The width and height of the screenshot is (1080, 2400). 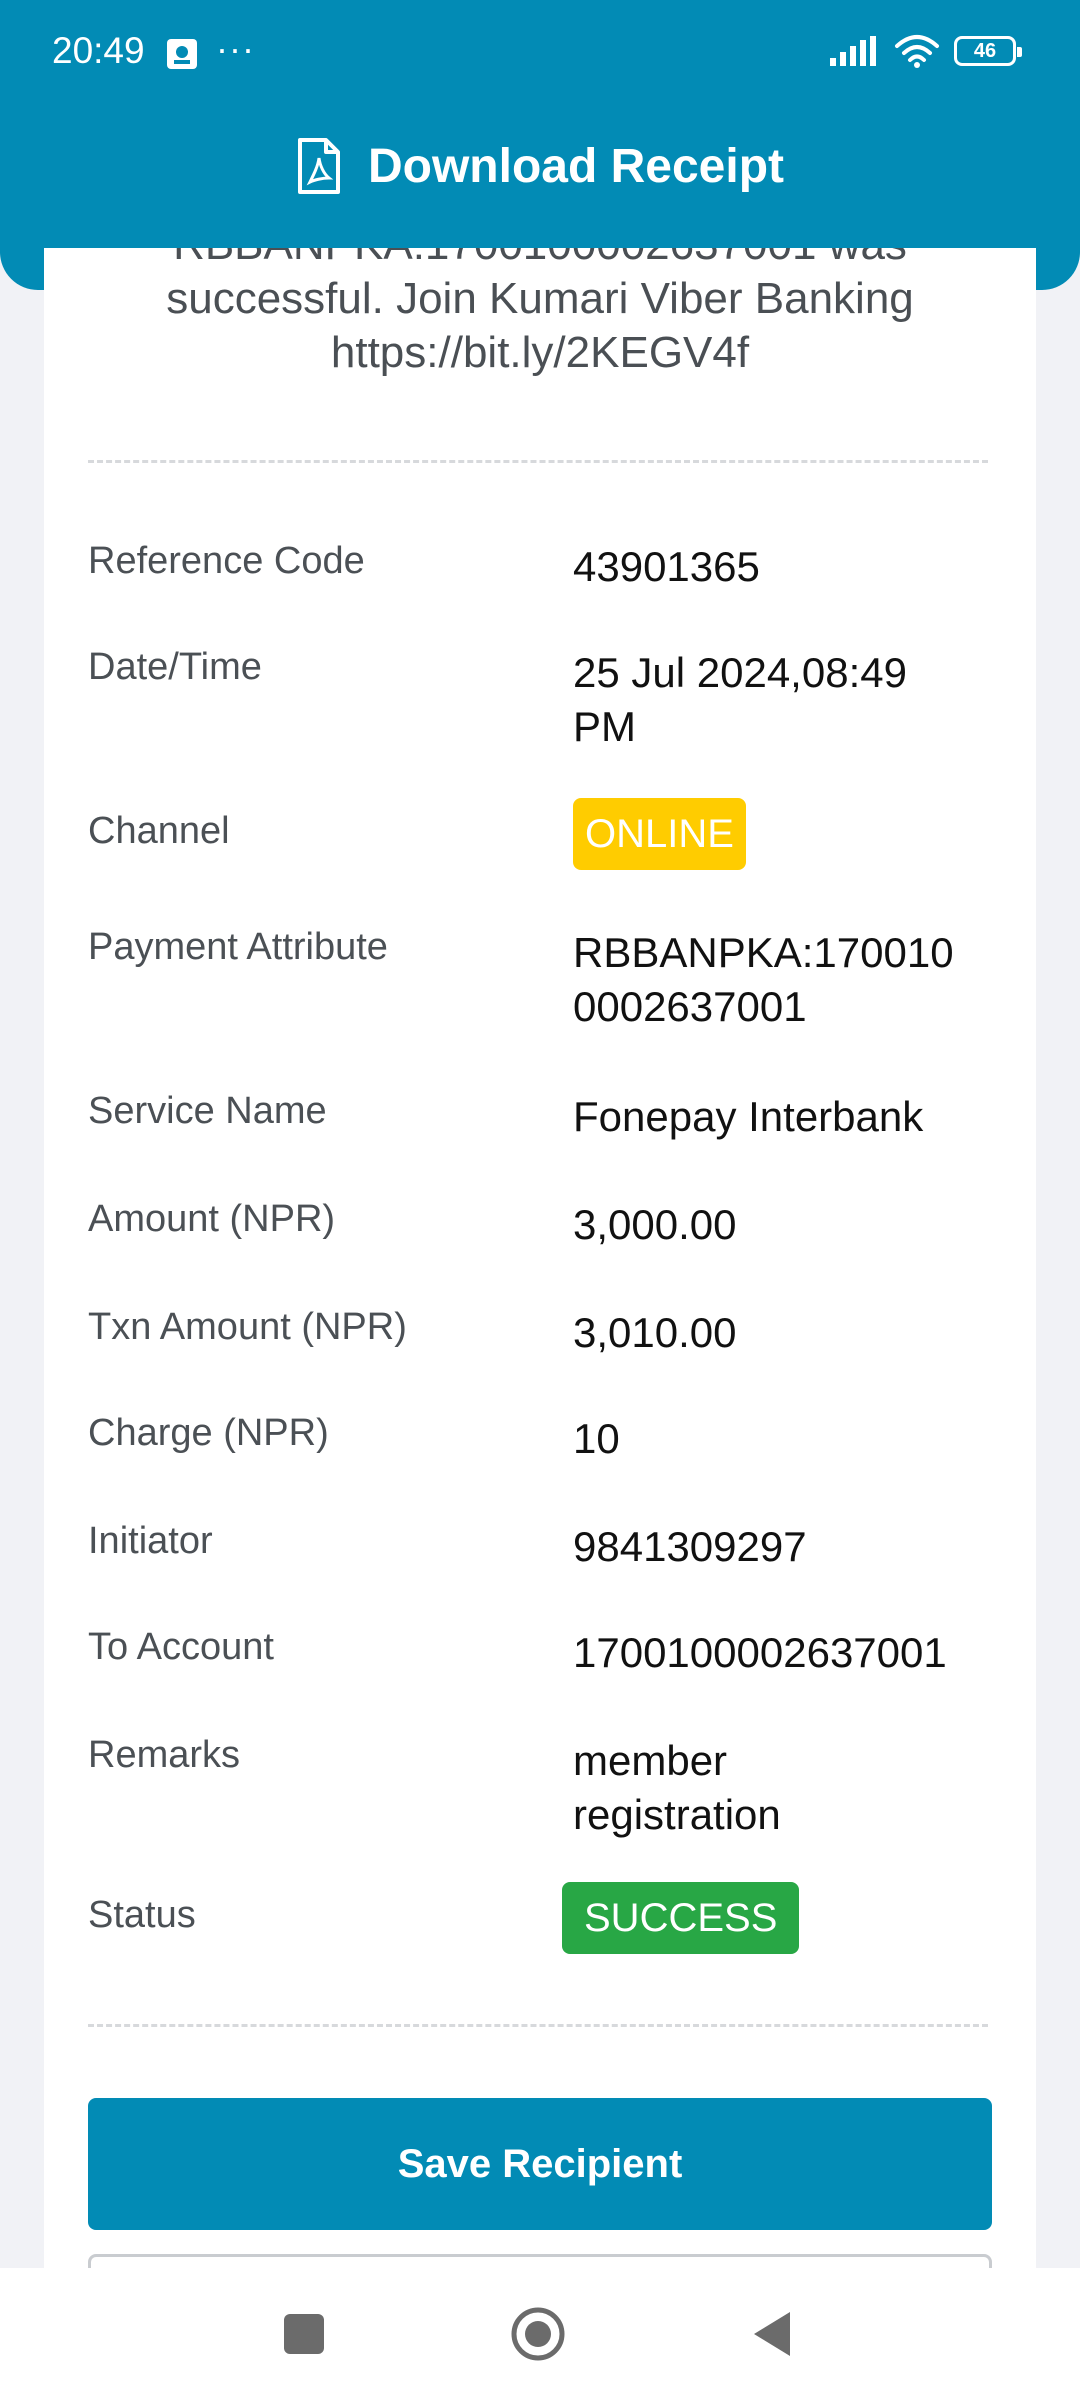 What do you see at coordinates (182, 54) in the screenshot?
I see `gallery-notification-icon` at bounding box center [182, 54].